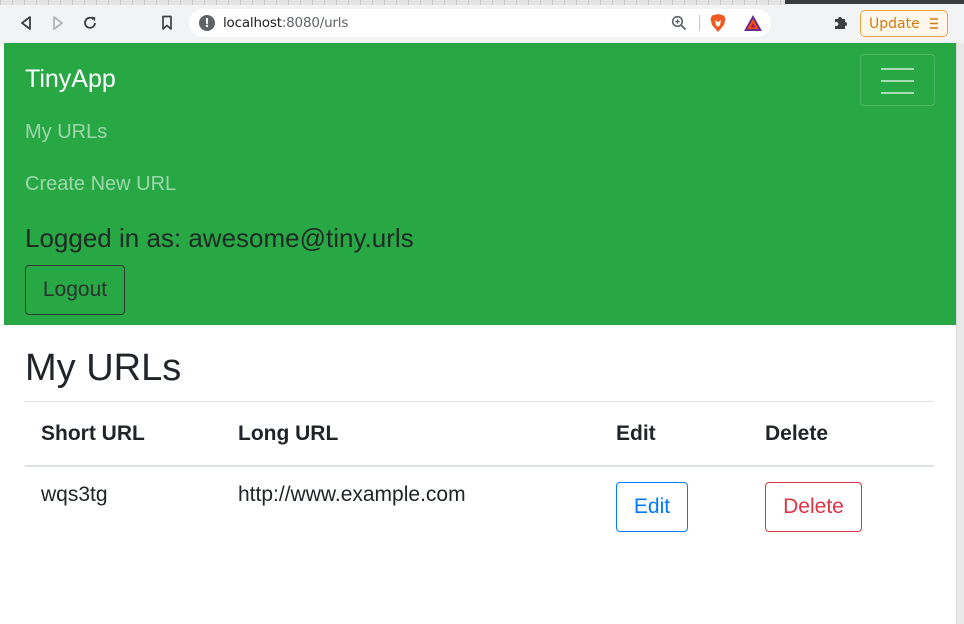 This screenshot has width=964, height=624. What do you see at coordinates (841, 434) in the screenshot?
I see `header-delete: Delete` at bounding box center [841, 434].